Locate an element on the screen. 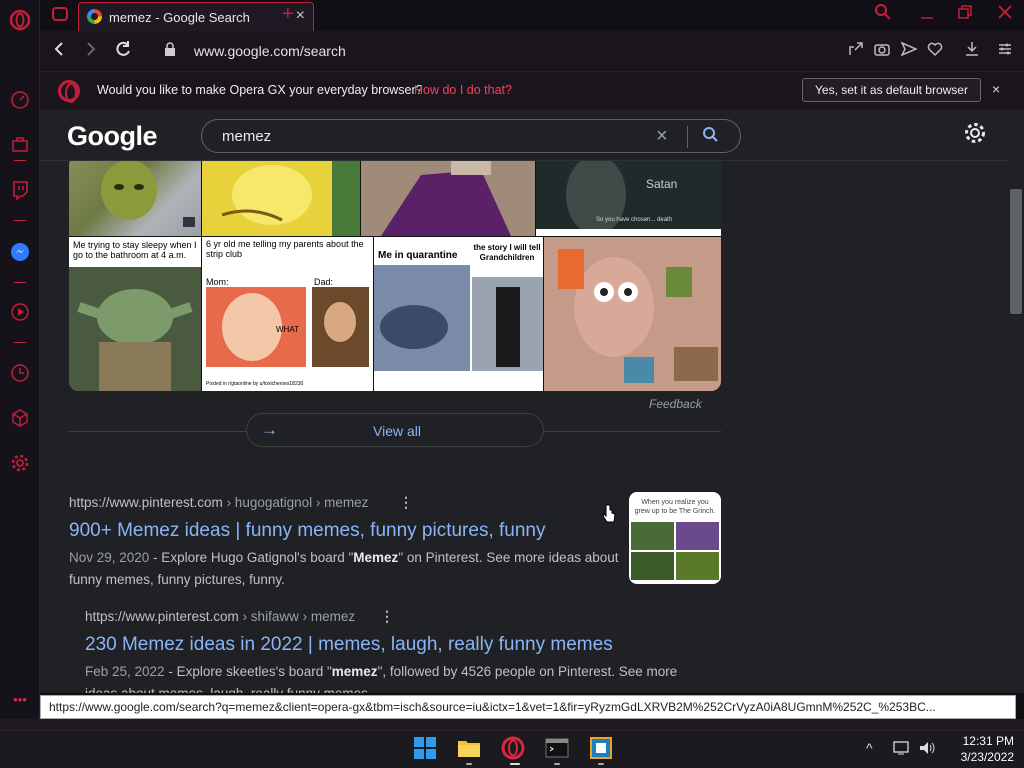 The height and width of the screenshot is (768, 1024). lock-icon is located at coordinates (170, 50).